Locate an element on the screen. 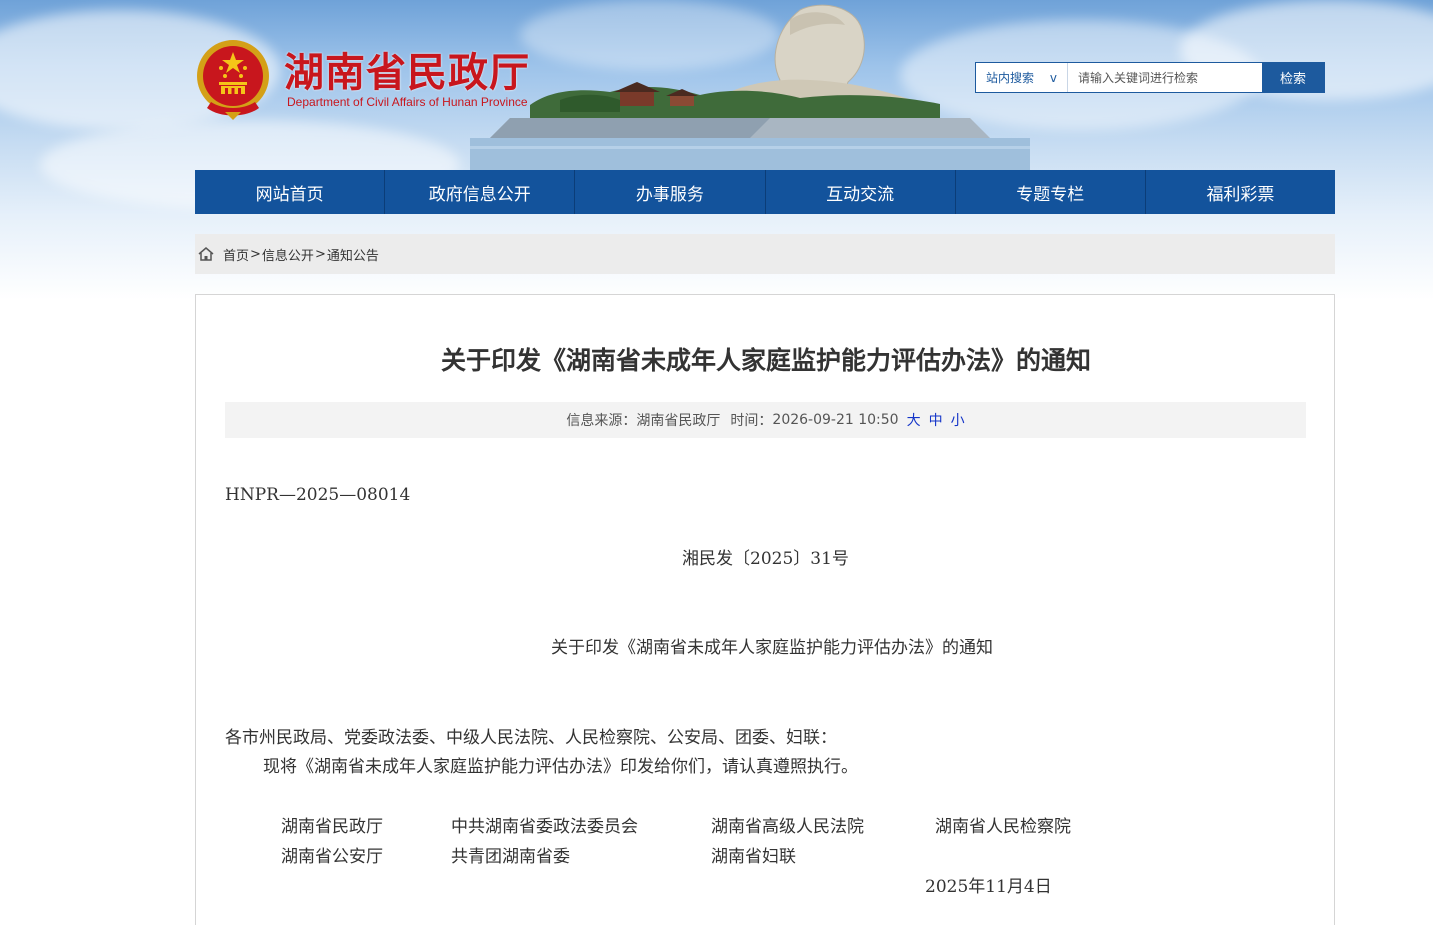  font-size-small-link: 小 is located at coordinates (958, 420).